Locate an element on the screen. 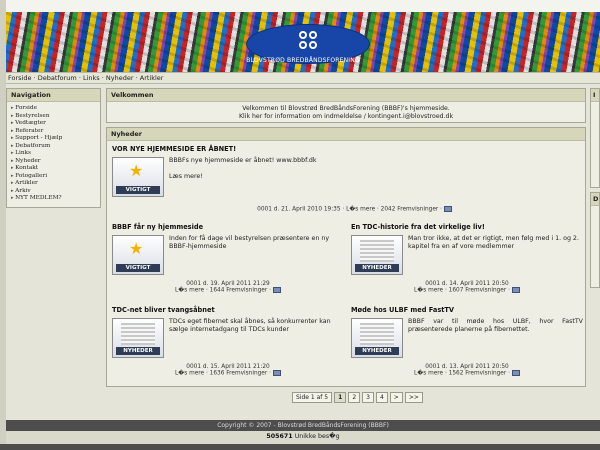 This screenshot has width=600, height=450. sidebar-item-support: Support - Hjælp is located at coordinates (53, 139).